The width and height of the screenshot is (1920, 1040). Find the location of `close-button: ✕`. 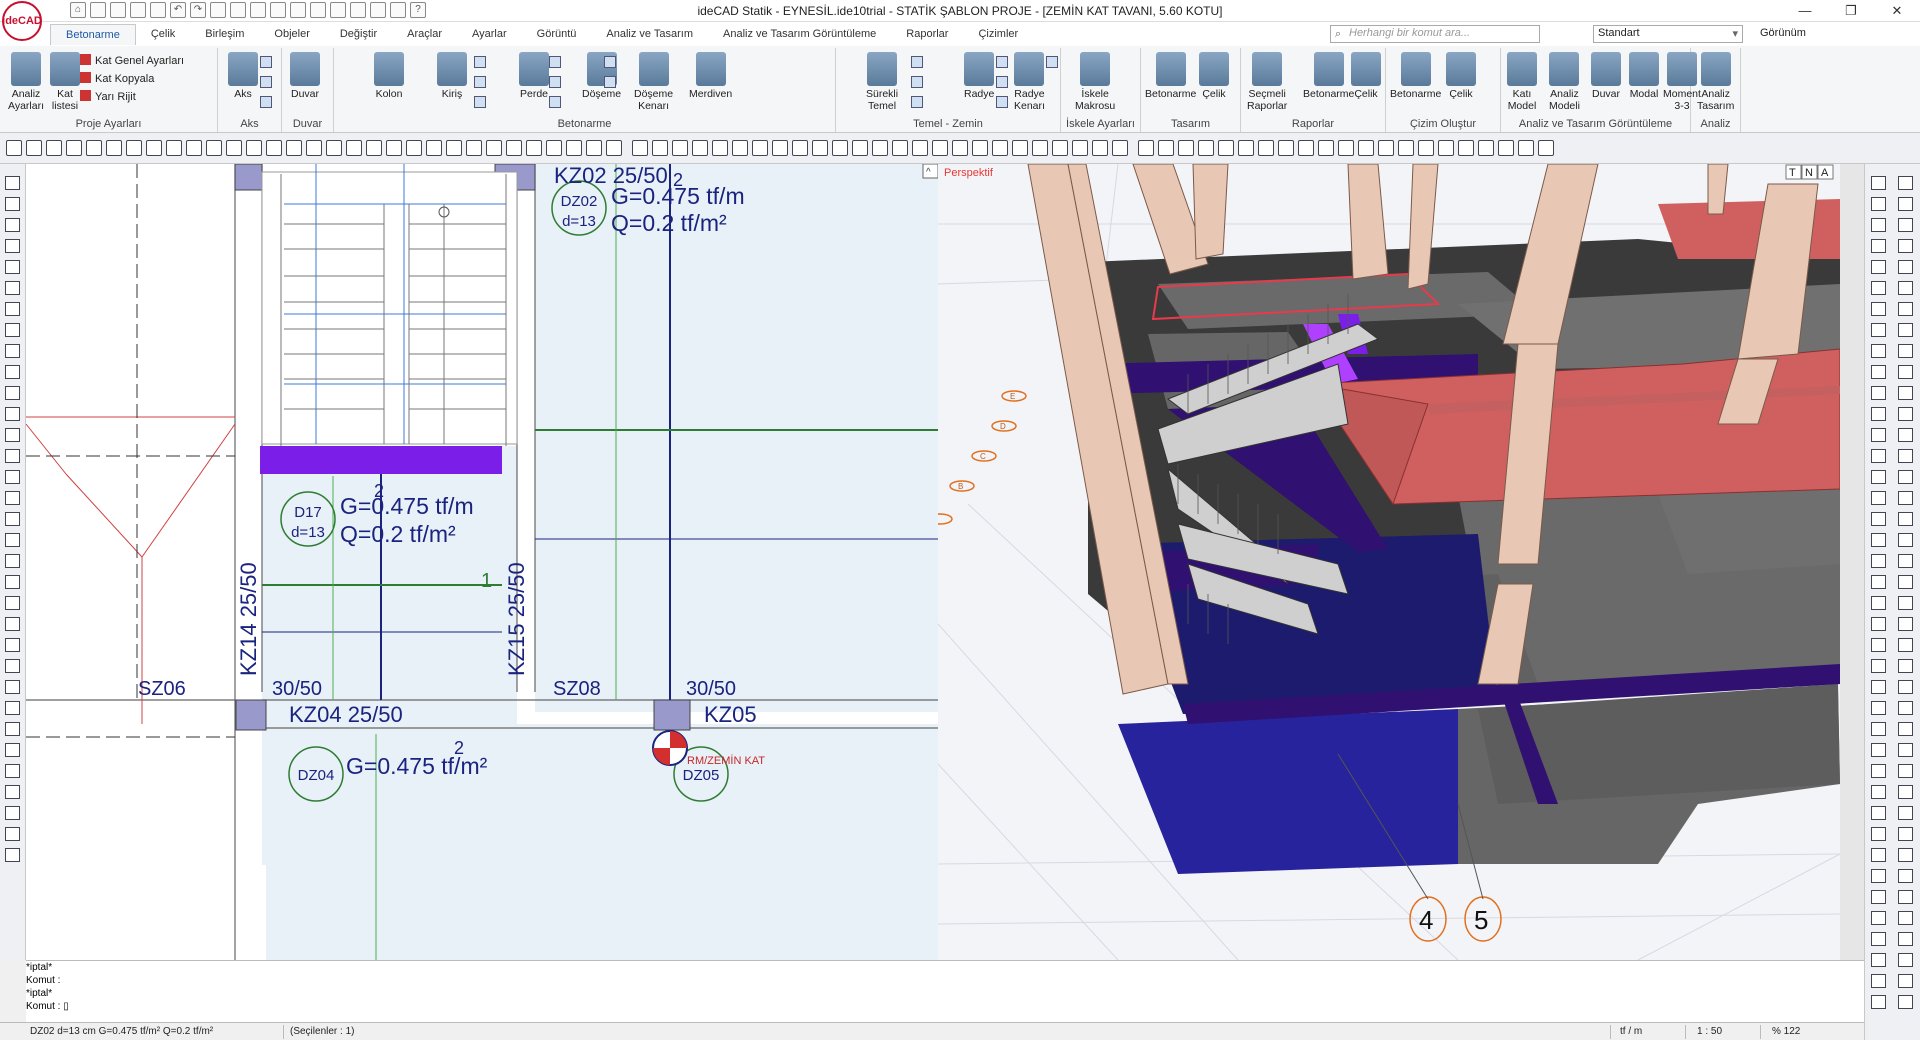

close-button: ✕ is located at coordinates (1897, 11).